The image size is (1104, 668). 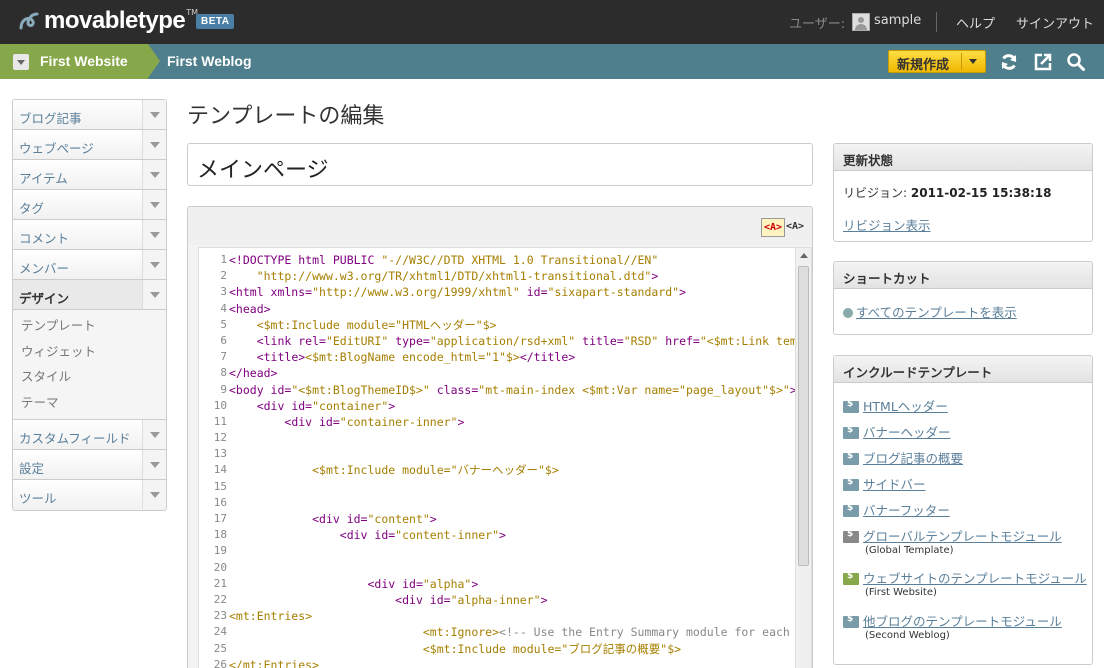 What do you see at coordinates (897, 20) in the screenshot?
I see `username-link: sample` at bounding box center [897, 20].